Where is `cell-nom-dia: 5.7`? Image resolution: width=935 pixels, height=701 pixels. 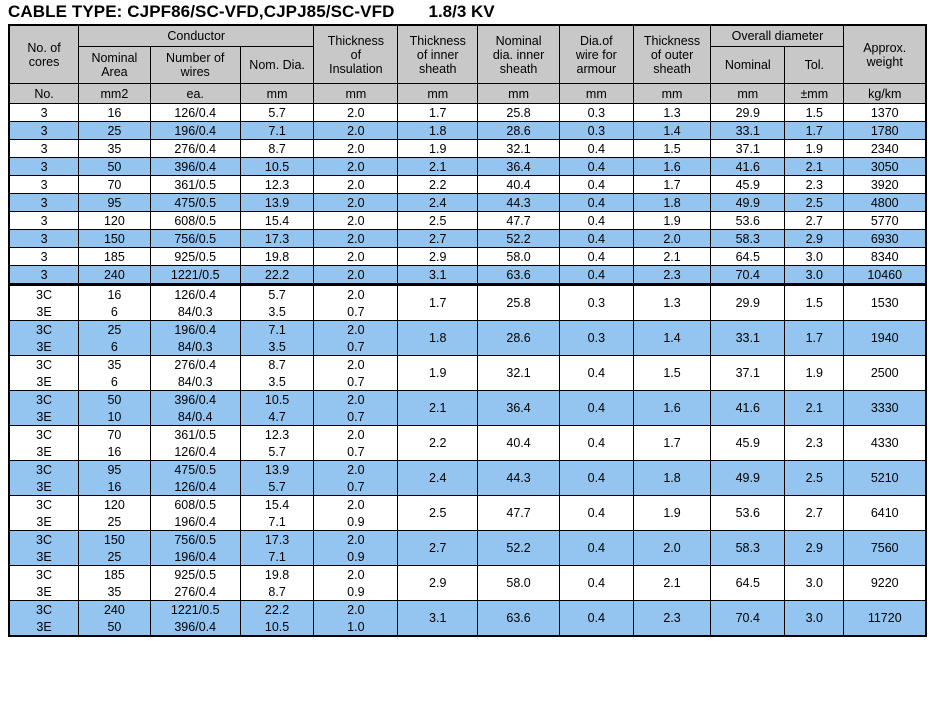 cell-nom-dia: 5.7 is located at coordinates (277, 112).